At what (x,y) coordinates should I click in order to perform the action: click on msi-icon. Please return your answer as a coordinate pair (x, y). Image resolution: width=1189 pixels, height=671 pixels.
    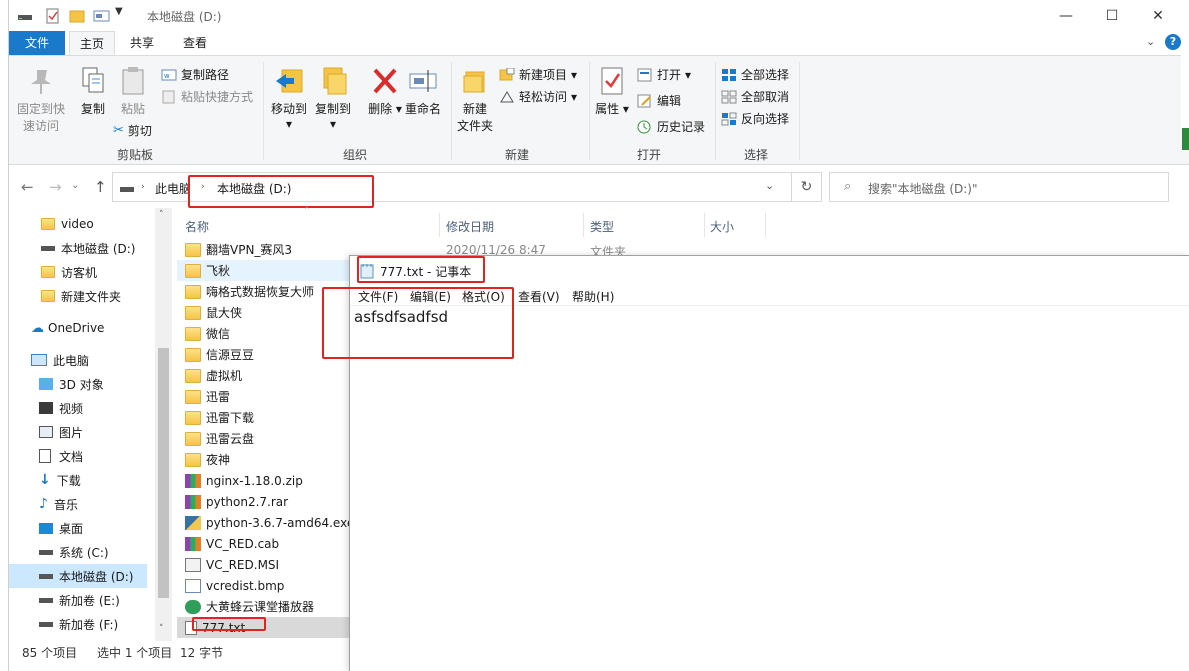
    Looking at the image, I should click on (193, 564).